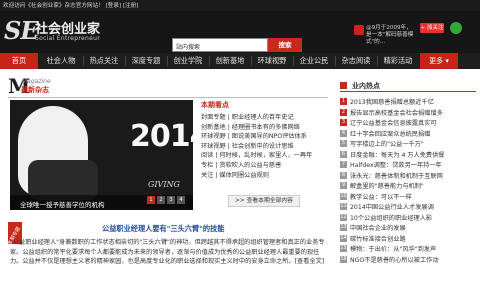 This screenshot has height=288, width=480. I want to click on news-link: 辽宁公益基金会信息披露真实可, so click(393, 123).